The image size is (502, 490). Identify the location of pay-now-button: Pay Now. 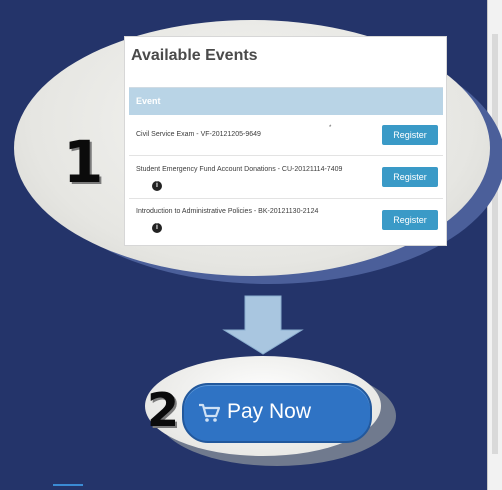
(277, 413).